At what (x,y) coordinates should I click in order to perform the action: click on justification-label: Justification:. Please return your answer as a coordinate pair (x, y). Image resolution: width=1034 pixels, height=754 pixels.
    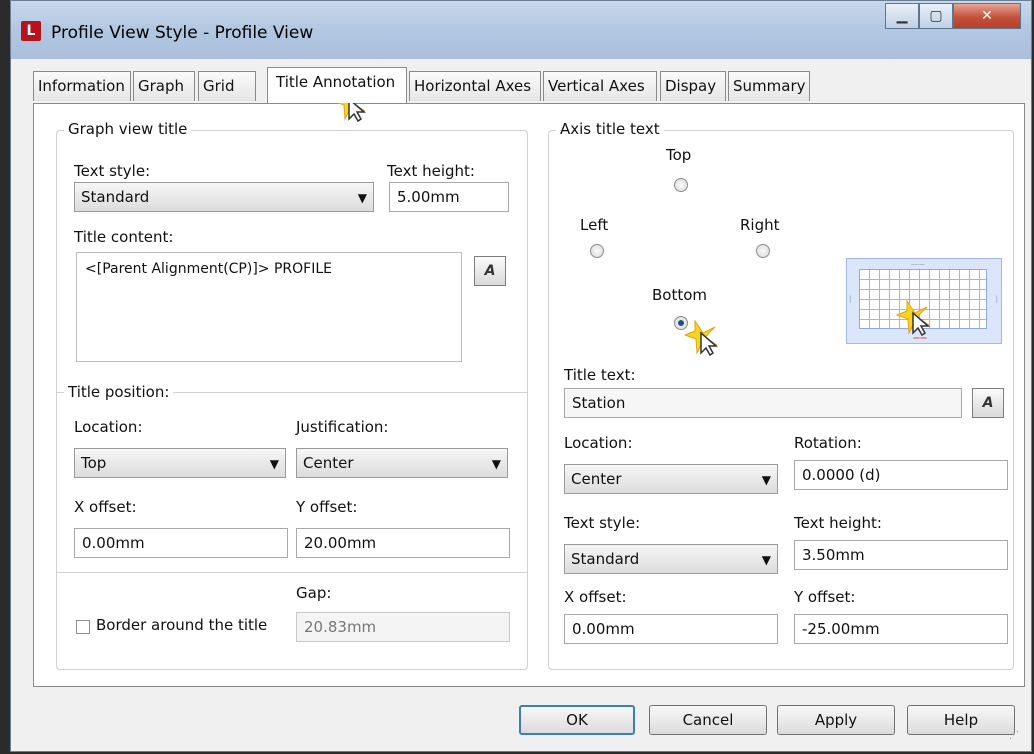
    Looking at the image, I should click on (342, 427).